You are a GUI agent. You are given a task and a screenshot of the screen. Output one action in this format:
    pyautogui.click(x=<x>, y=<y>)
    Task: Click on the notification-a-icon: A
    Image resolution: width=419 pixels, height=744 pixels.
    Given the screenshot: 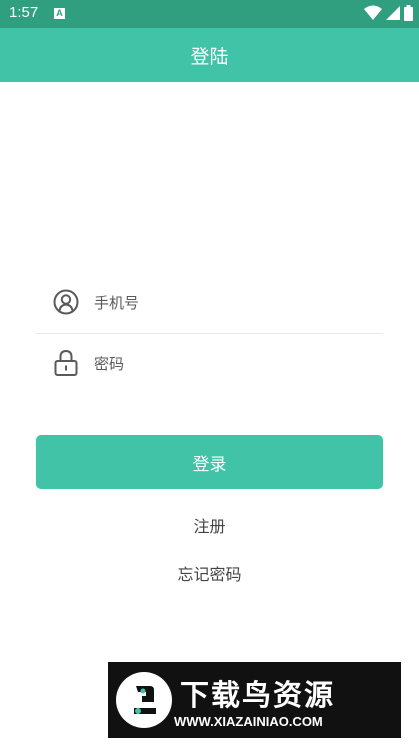 What is the action you would take?
    pyautogui.click(x=59, y=13)
    